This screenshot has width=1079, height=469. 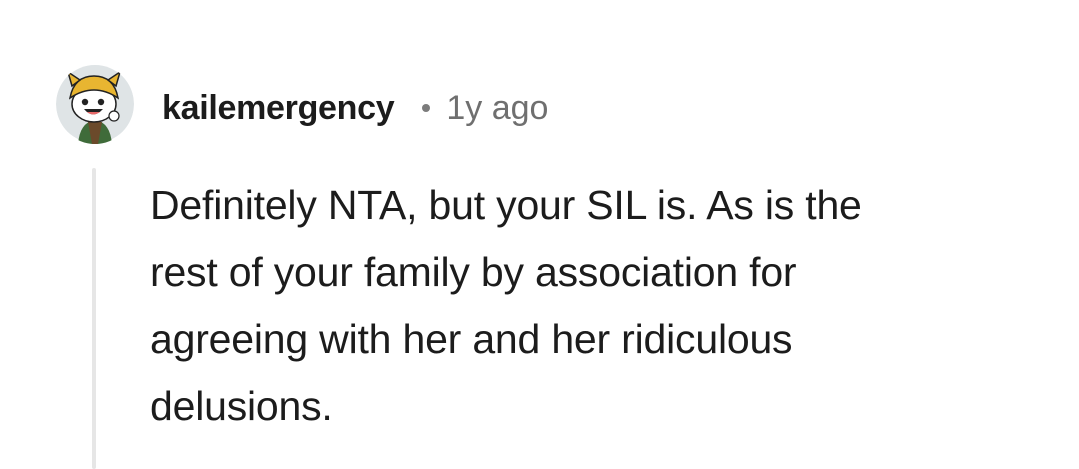 I want to click on comment-body-line: agreeing with her and her ridiculous, so click(x=471, y=339).